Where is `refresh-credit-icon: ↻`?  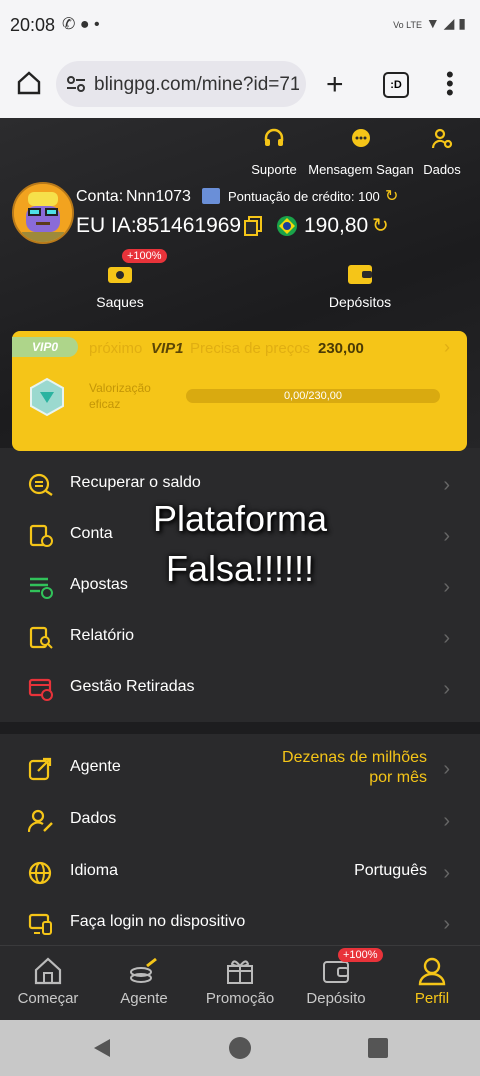
refresh-credit-icon: ↻ is located at coordinates (391, 196).